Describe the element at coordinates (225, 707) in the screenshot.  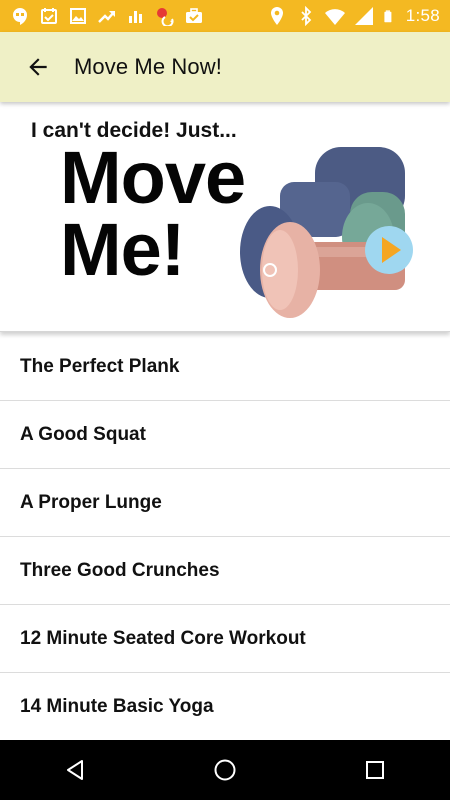
I see `list-item-basic-yoga: 14 Minute Basic Yoga` at that location.